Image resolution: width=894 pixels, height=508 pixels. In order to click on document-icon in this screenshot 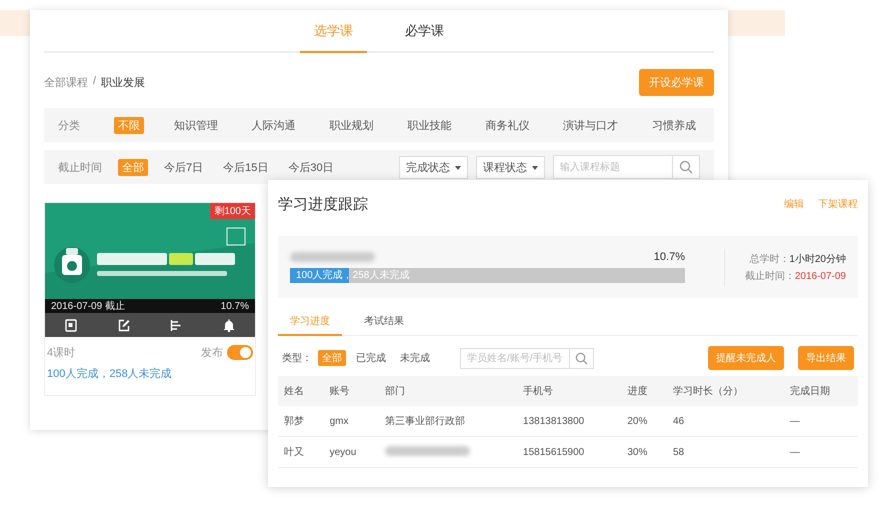, I will do `click(71, 325)`.